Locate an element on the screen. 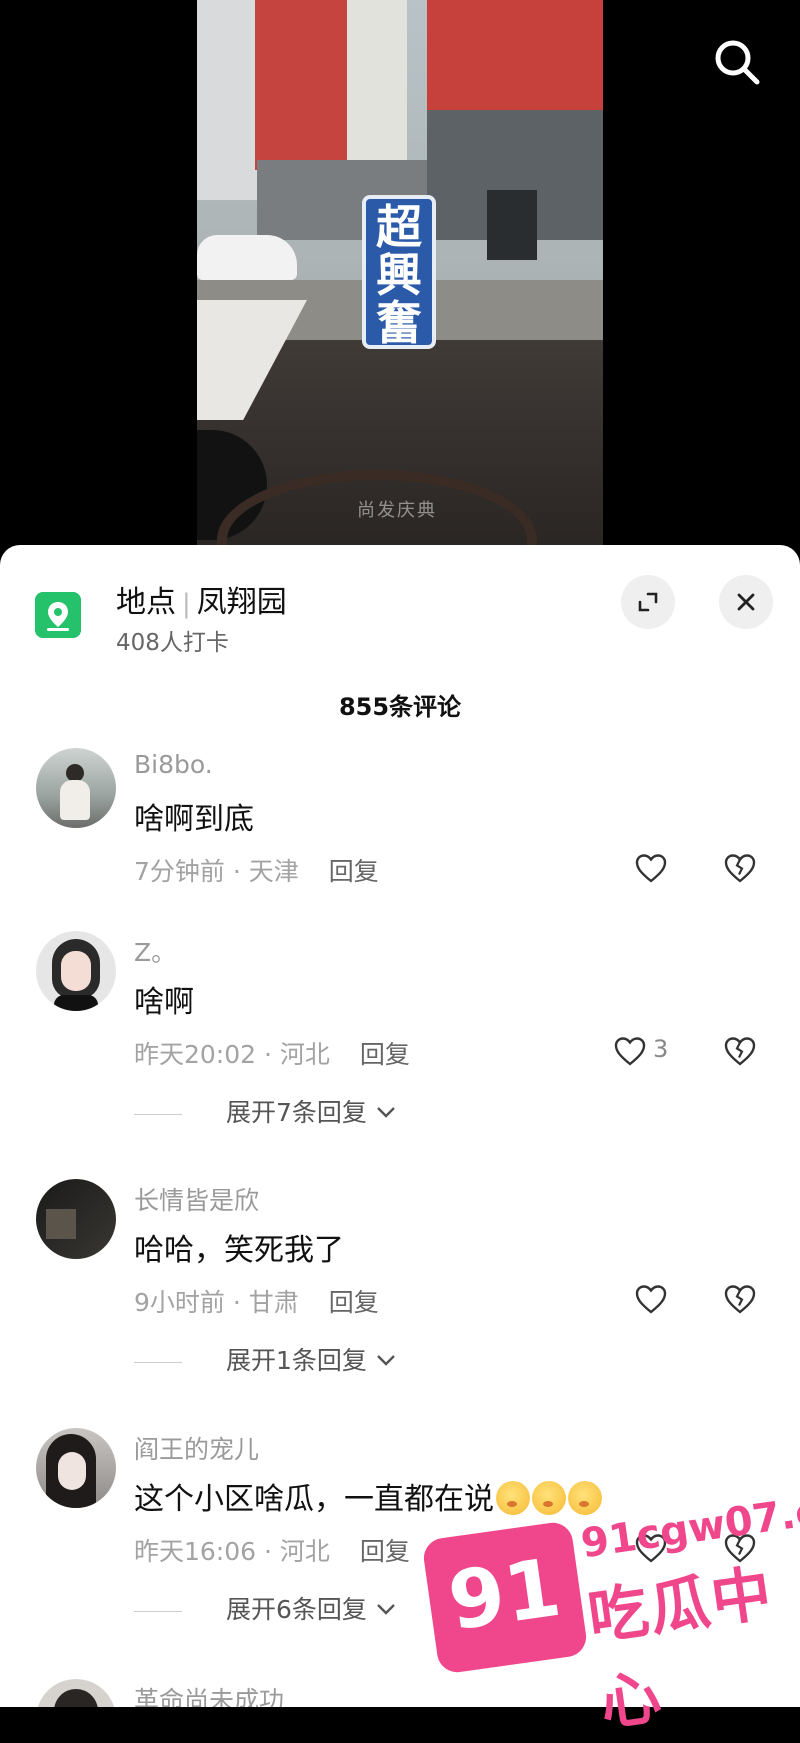  comment-meta: 昨天20:02 · 河北 回复 is located at coordinates (272, 1053).